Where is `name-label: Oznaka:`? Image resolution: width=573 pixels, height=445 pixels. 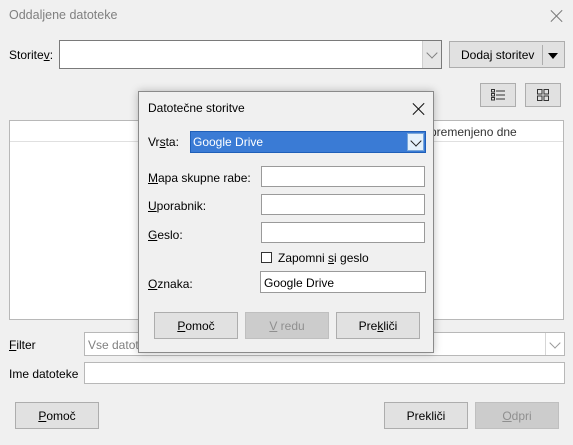 name-label: Oznaka: is located at coordinates (170, 284).